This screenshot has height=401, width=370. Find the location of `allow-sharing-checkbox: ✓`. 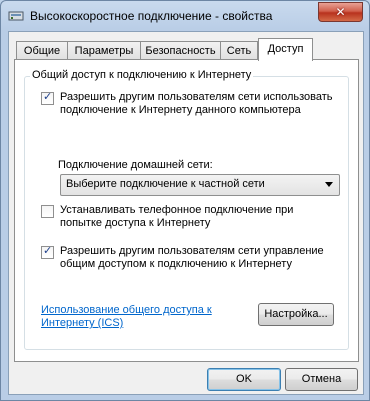

allow-sharing-checkbox: ✓ is located at coordinates (47, 97).